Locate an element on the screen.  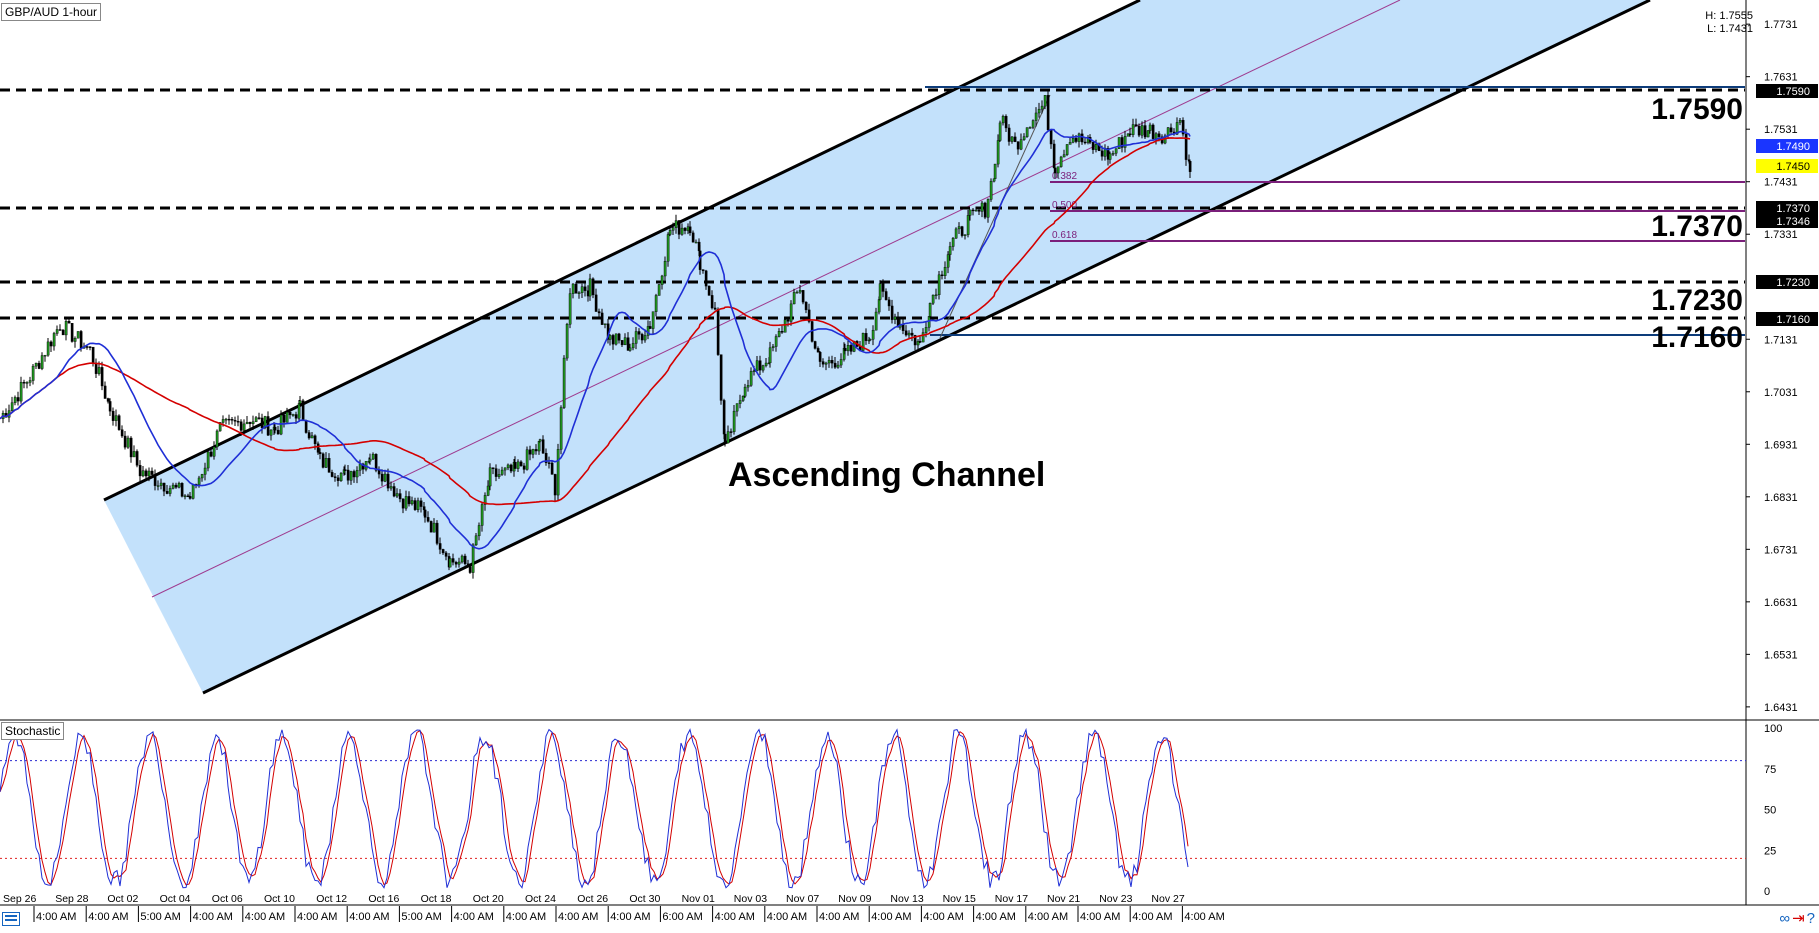
stoch-tick-label: 100 is located at coordinates (1773, 729).